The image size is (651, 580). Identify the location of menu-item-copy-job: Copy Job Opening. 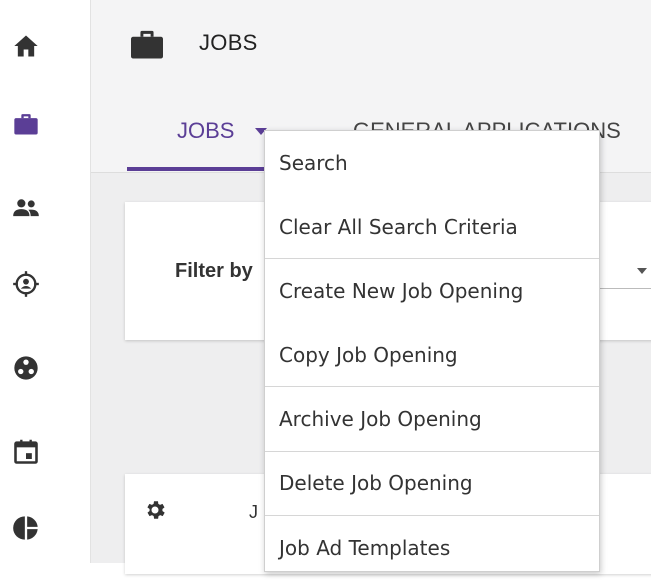
(432, 355).